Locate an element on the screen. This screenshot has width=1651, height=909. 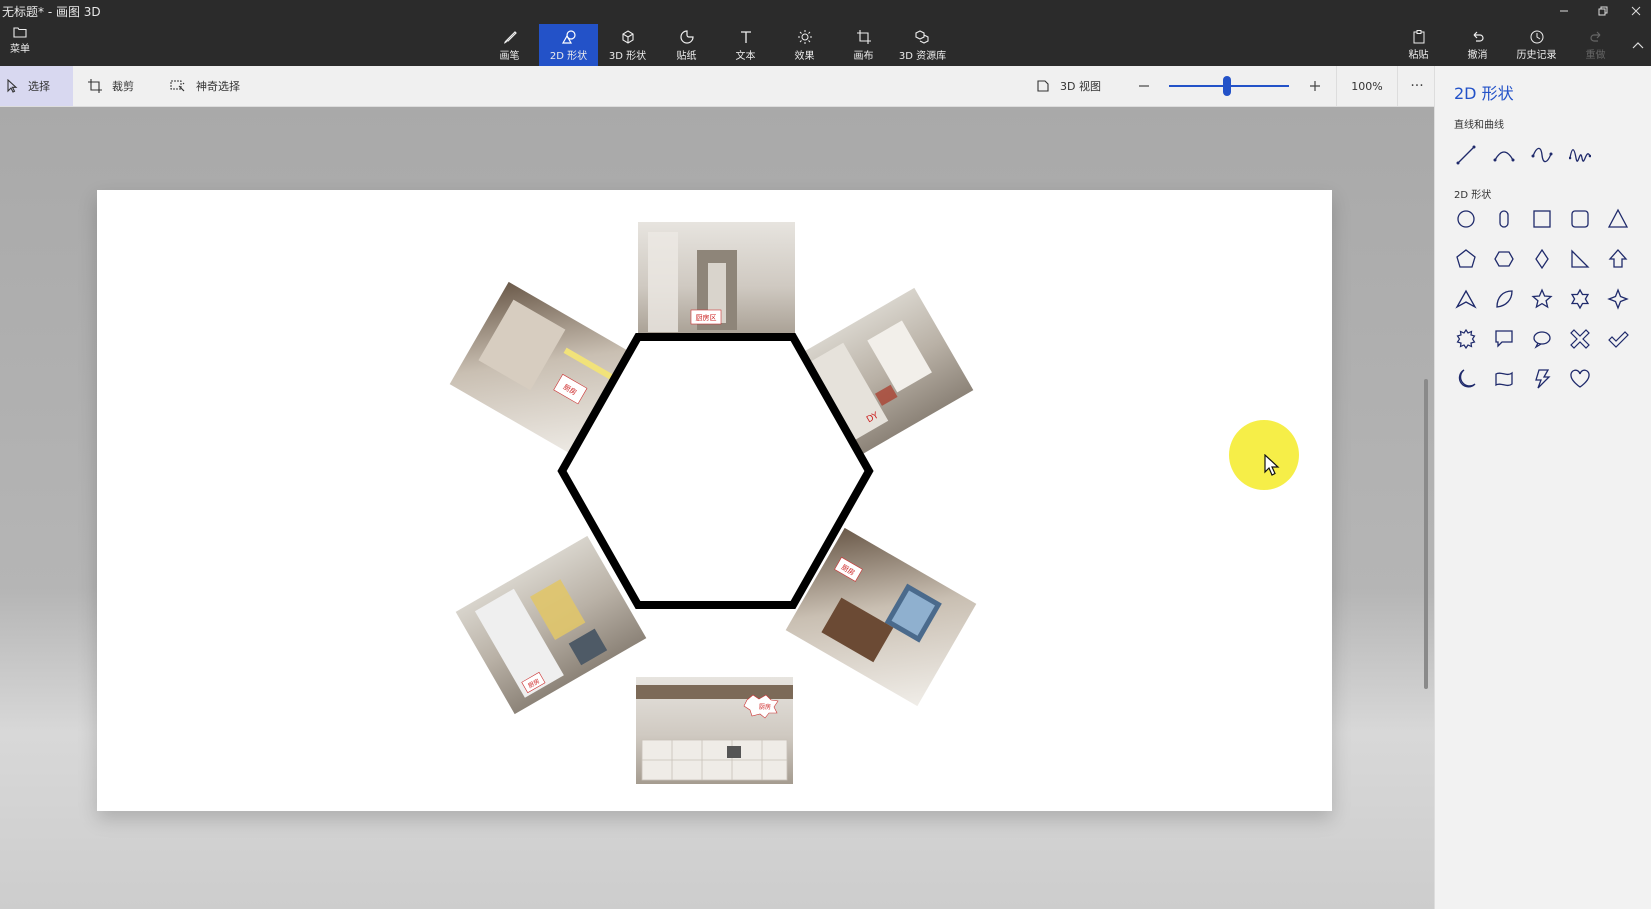
close-button is located at coordinates (1636, 11).